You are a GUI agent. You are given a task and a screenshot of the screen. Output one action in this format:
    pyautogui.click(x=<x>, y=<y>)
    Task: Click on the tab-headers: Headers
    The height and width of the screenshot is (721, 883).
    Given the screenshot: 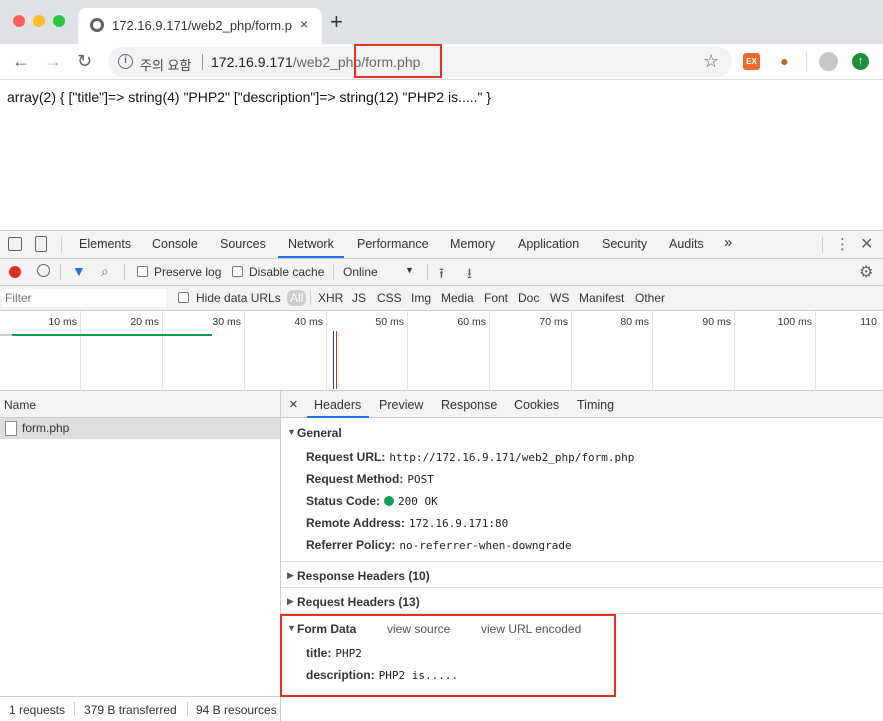 What is the action you would take?
    pyautogui.click(x=337, y=405)
    